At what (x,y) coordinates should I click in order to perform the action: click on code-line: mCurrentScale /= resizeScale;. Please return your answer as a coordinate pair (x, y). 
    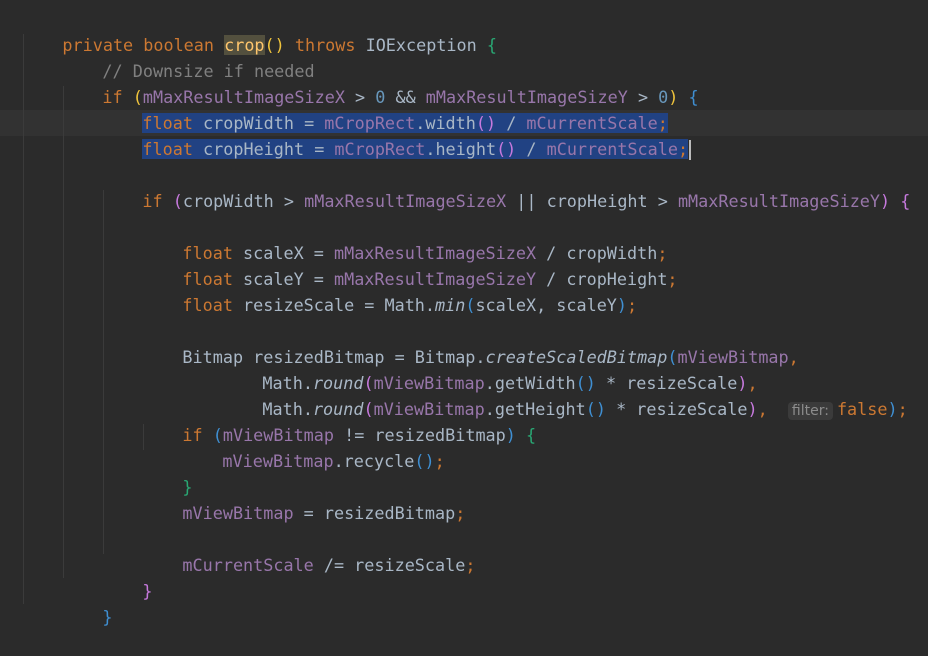
    Looking at the image, I should click on (308, 550).